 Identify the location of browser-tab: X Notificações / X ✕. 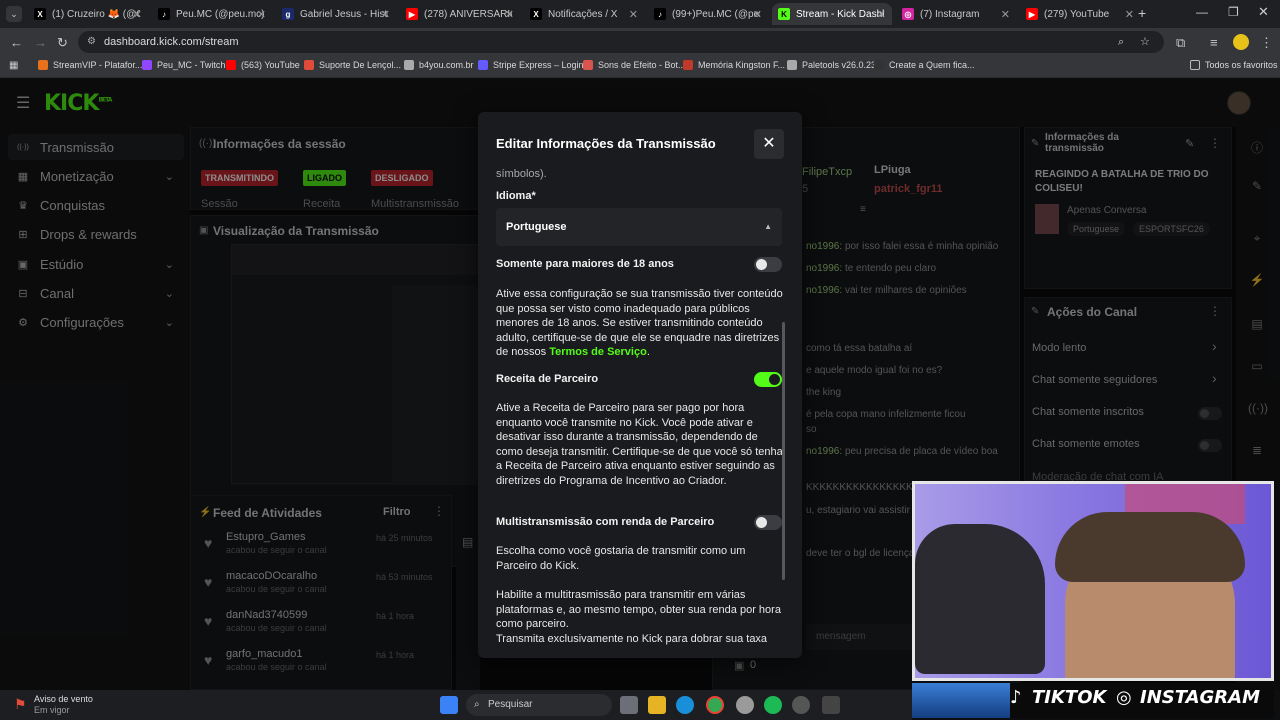
(584, 14).